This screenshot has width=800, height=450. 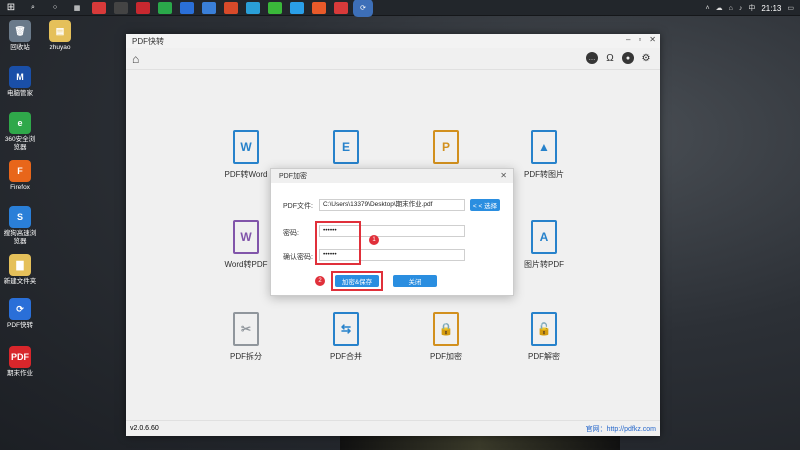 I want to click on notification-icon: ▭, so click(x=790, y=8).